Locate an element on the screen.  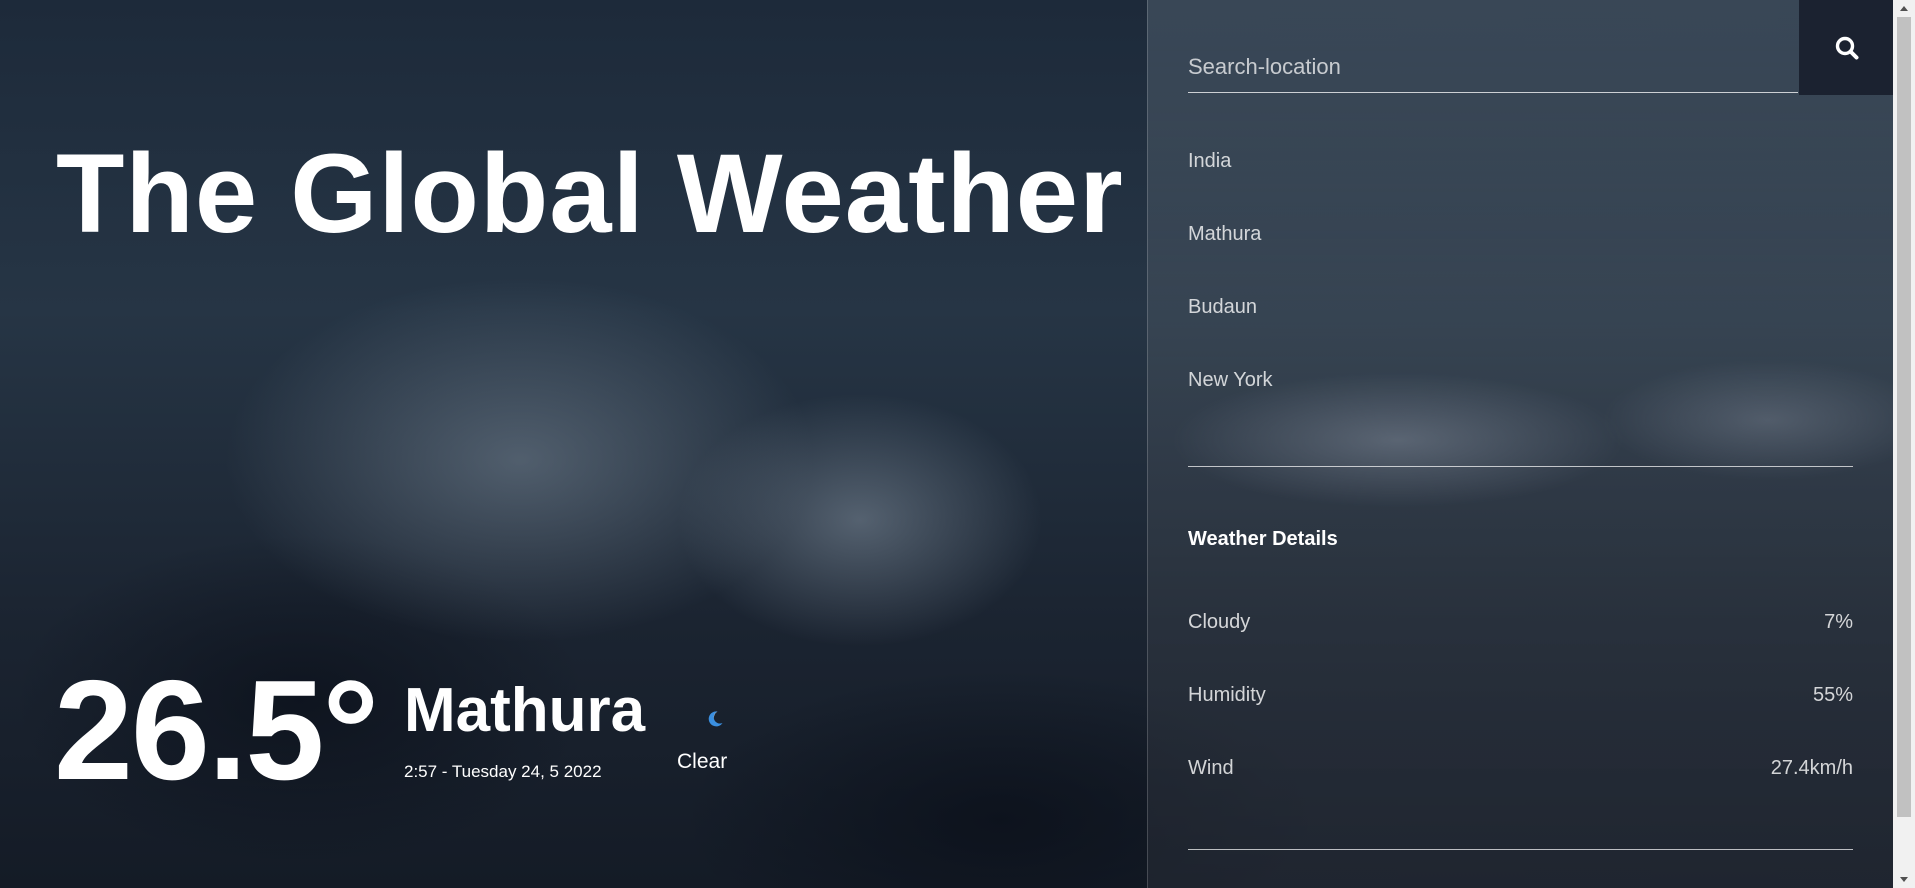
search-location-input is located at coordinates (1493, 67).